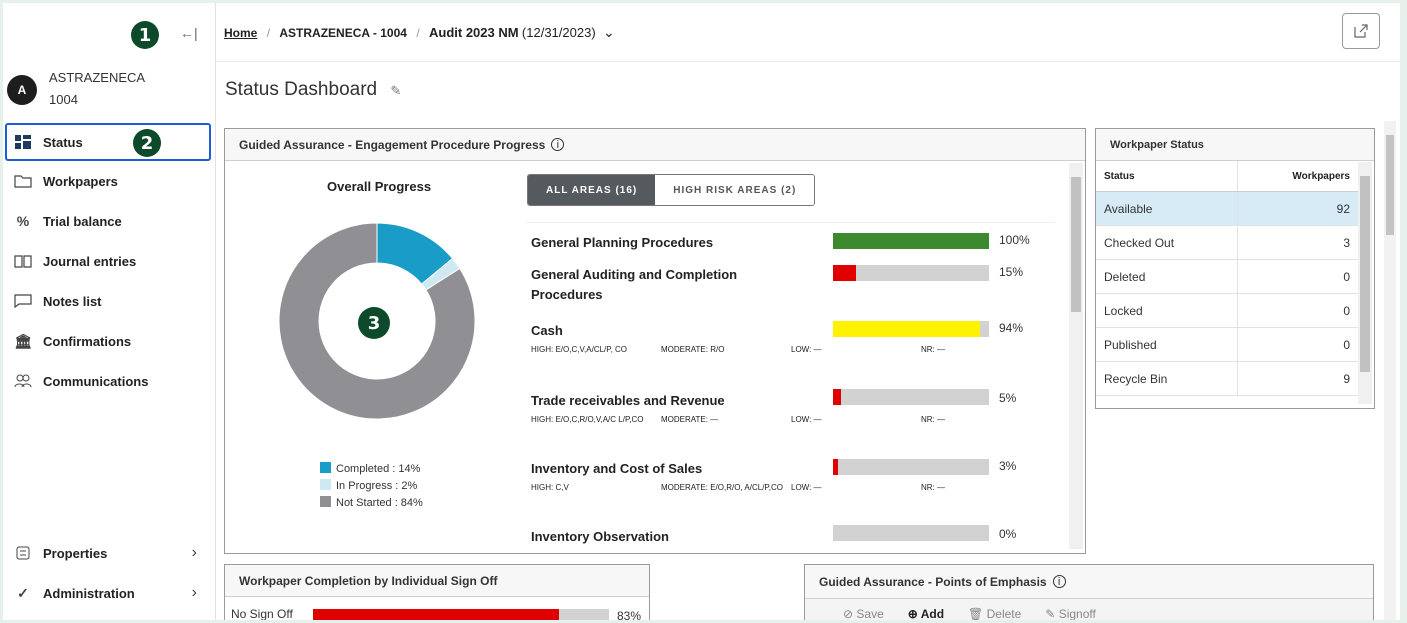  Describe the element at coordinates (97, 77) in the screenshot. I see `client-name: ASTRAZENECA` at that location.